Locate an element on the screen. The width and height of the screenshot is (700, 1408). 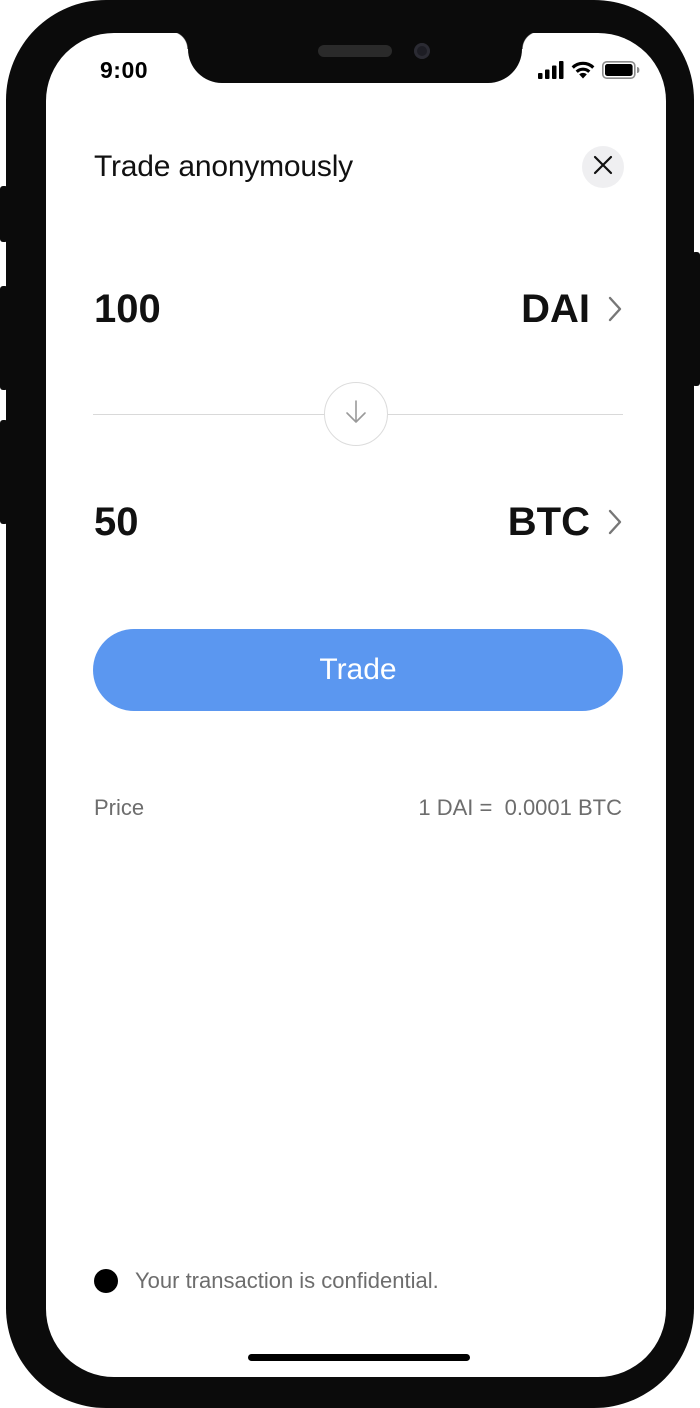
close-icon is located at coordinates (603, 167).